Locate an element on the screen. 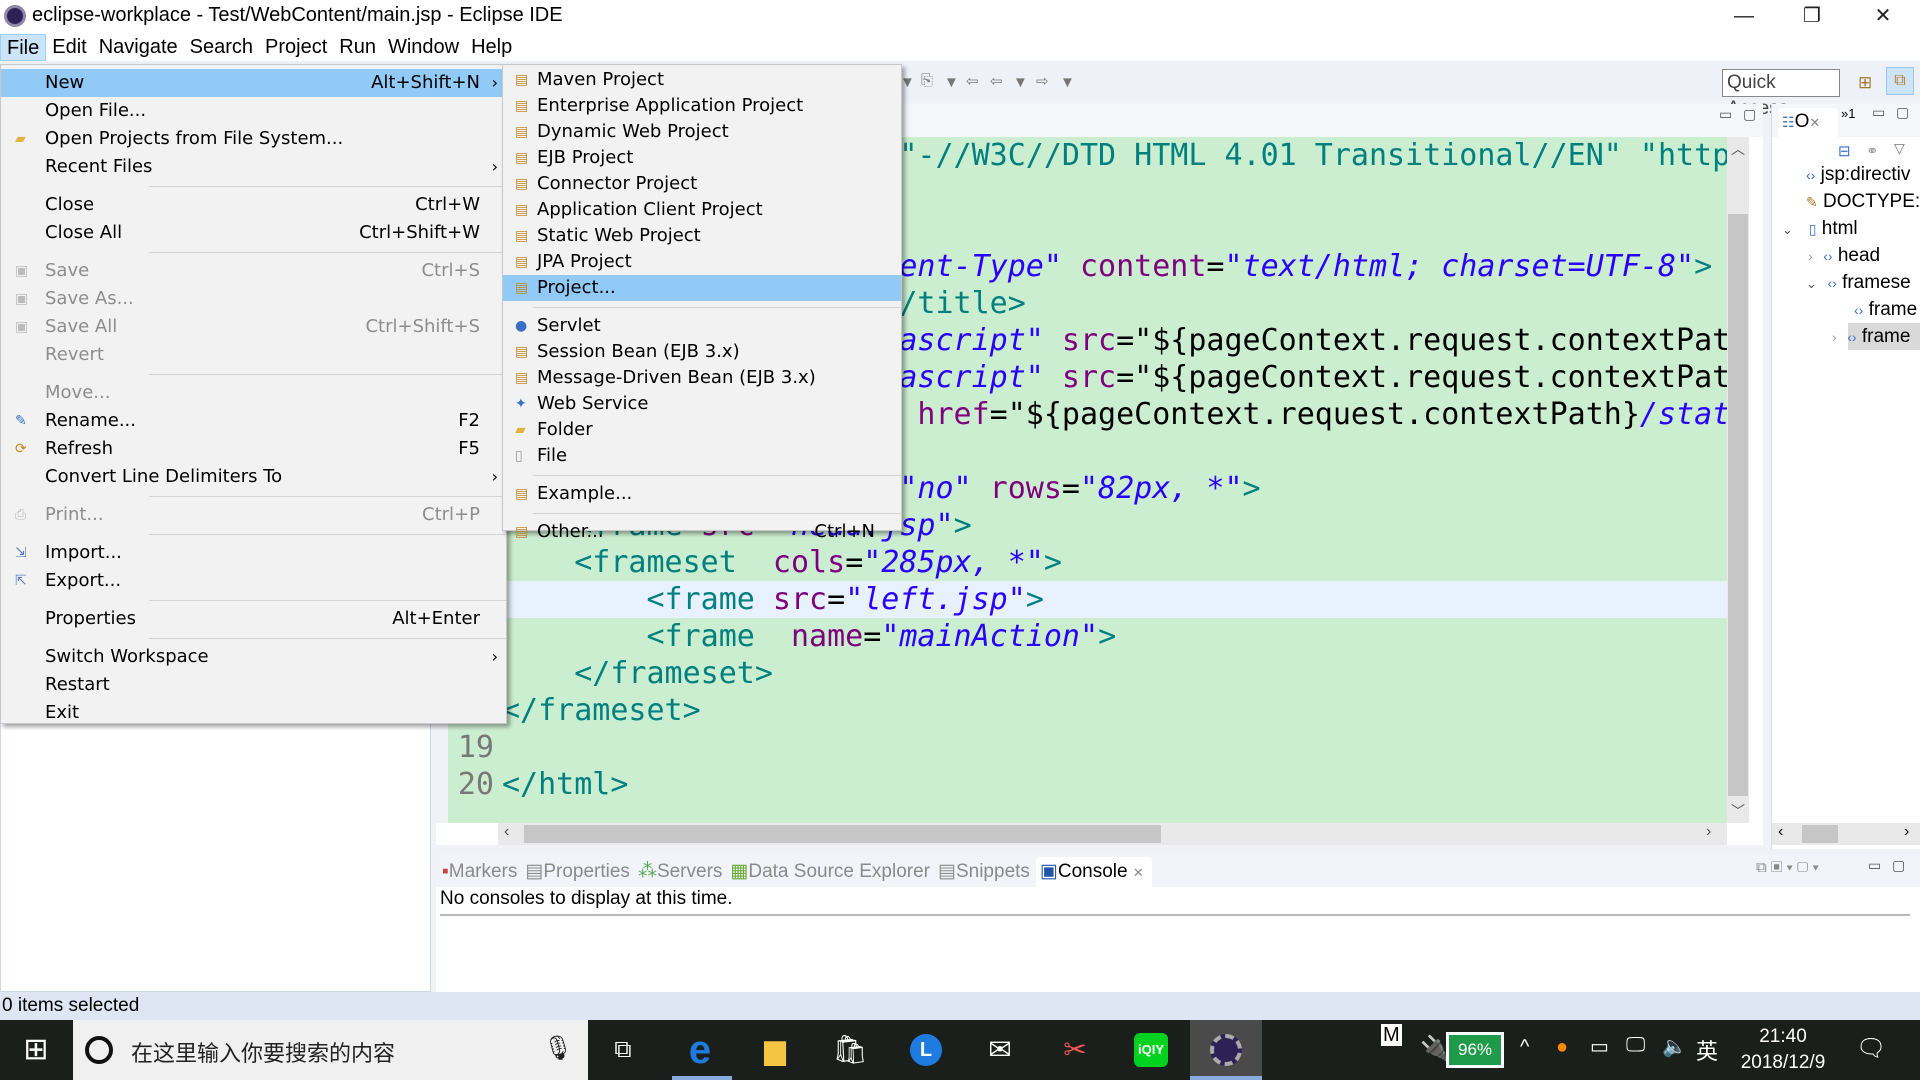  outline-item: ⌄ ‹› framese is located at coordinates (1858, 282).